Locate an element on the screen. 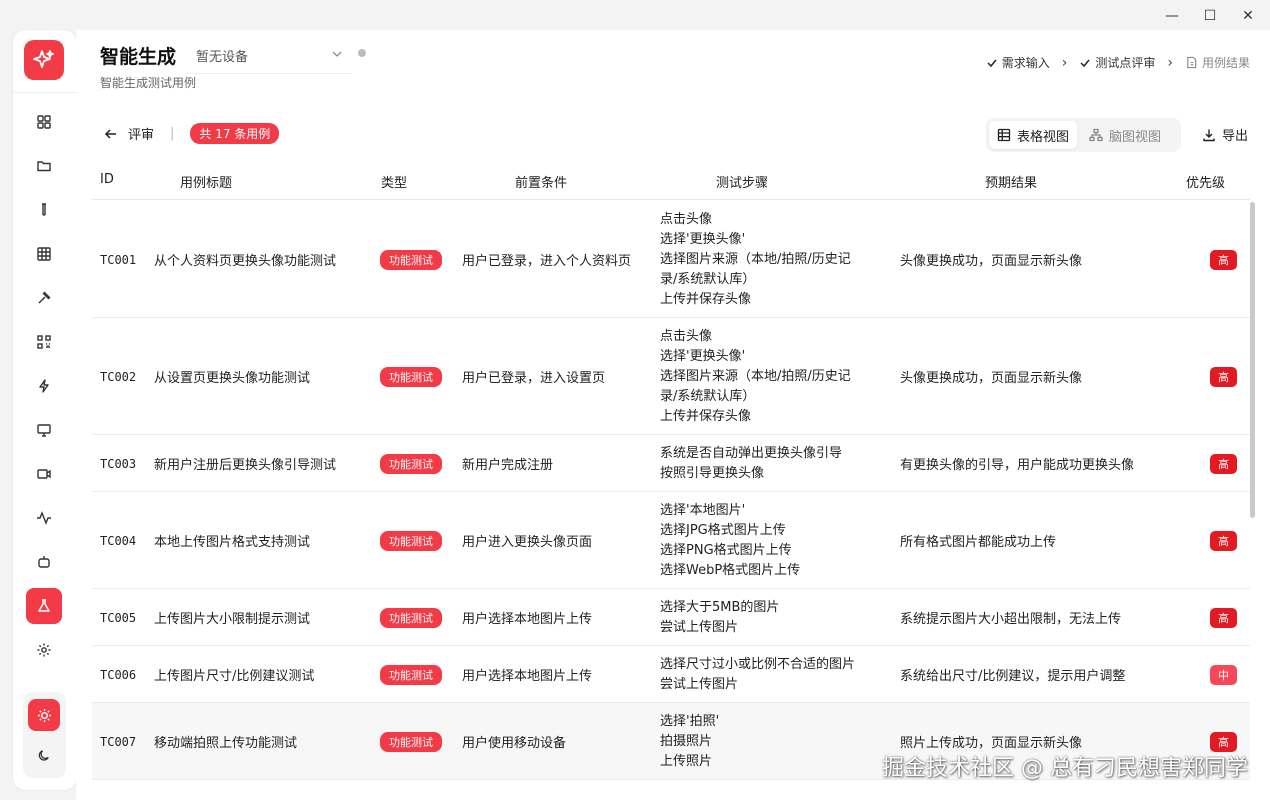  sidebar-item-test-tube is located at coordinates (44, 210).